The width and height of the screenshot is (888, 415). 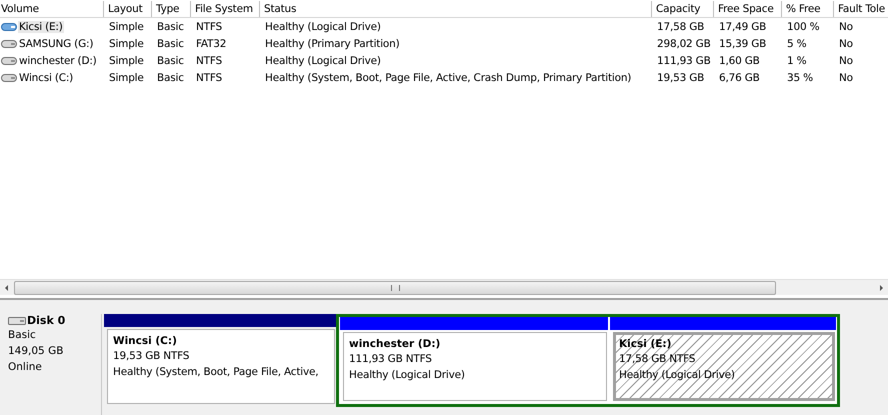 I want to click on partition-size: 111,93 GB NTFS, so click(x=391, y=359).